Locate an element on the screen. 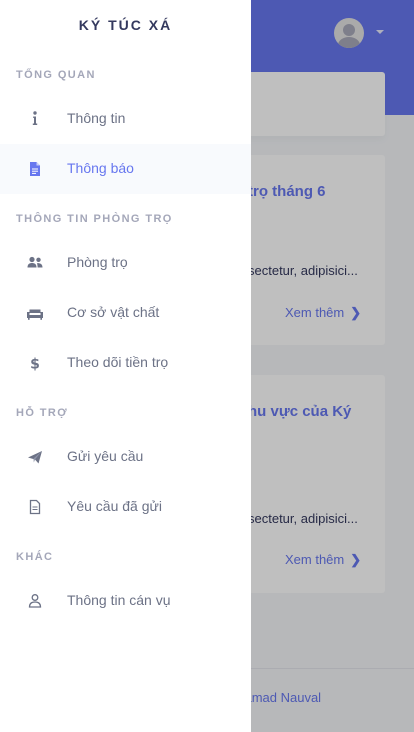 This screenshot has height=732, width=414. sidebar-item-send-request: Gửi yêu cầu is located at coordinates (125, 457).